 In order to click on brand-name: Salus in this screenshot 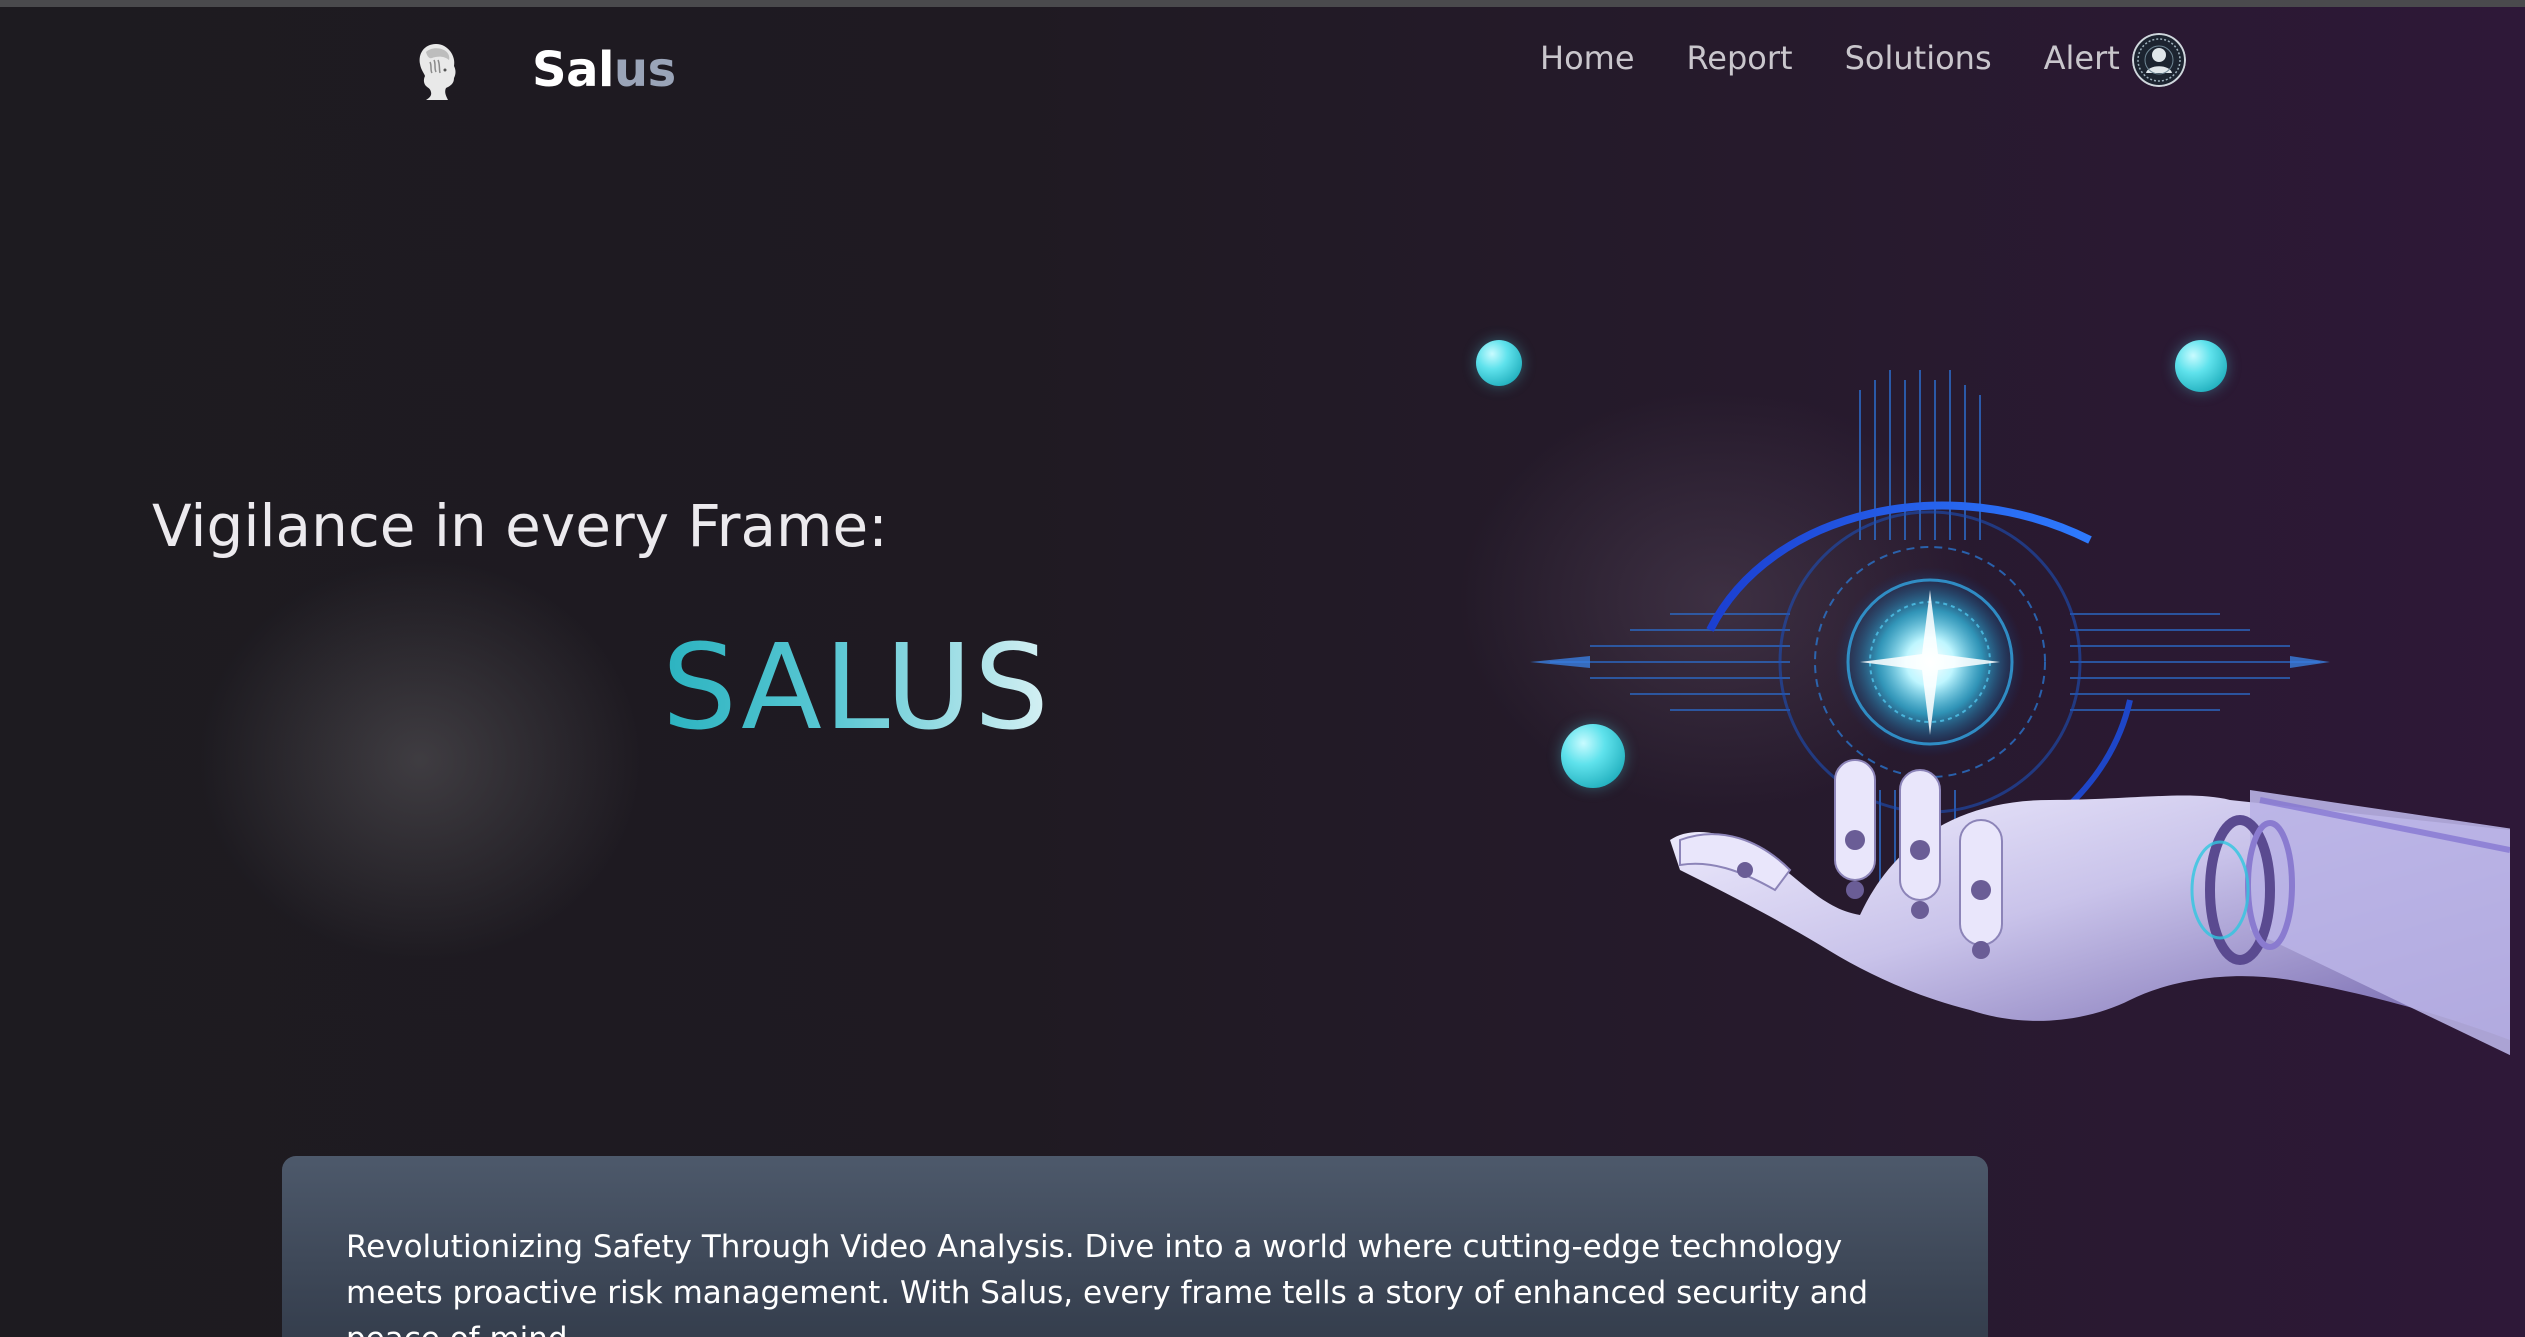, I will do `click(604, 70)`.